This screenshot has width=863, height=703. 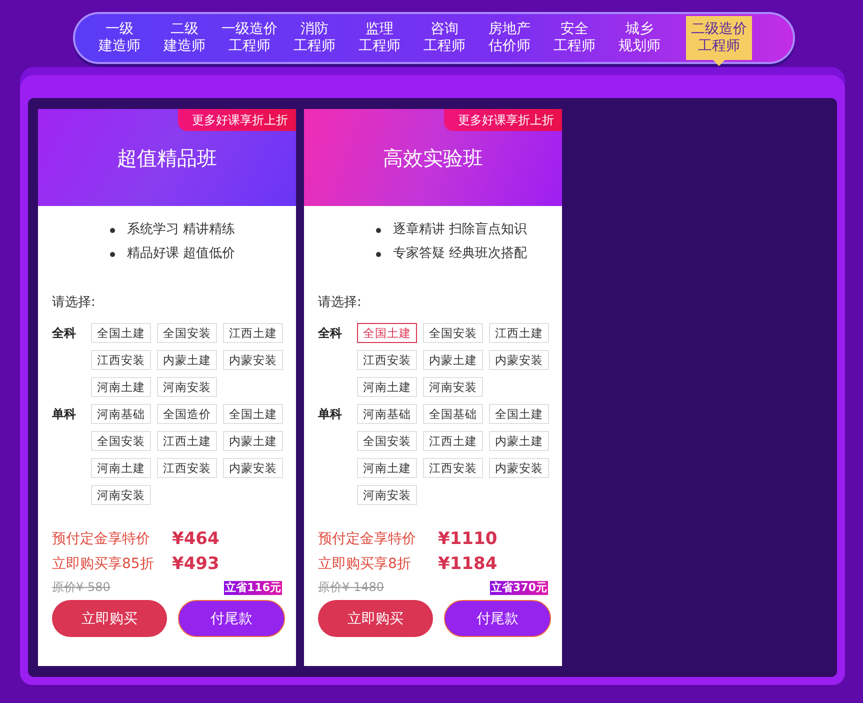 What do you see at coordinates (460, 254) in the screenshot?
I see `feature-text: 专家答疑 经典班次搭配` at bounding box center [460, 254].